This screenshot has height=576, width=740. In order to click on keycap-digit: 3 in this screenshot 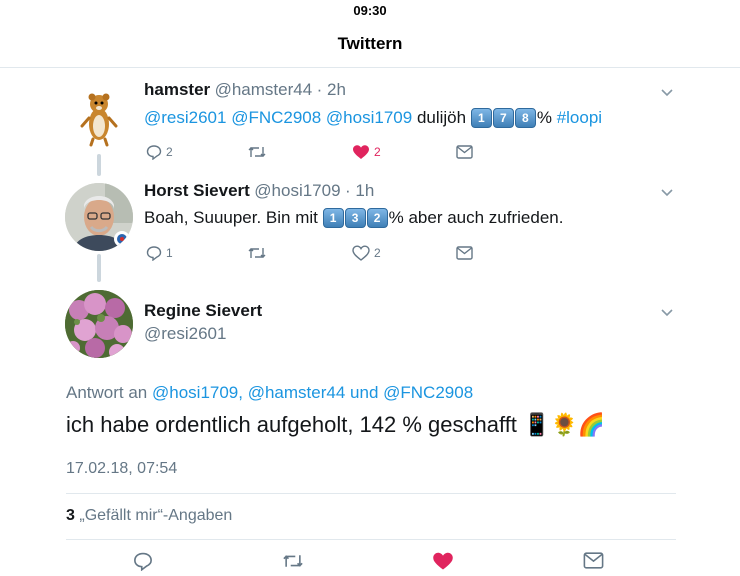, I will do `click(355, 218)`.